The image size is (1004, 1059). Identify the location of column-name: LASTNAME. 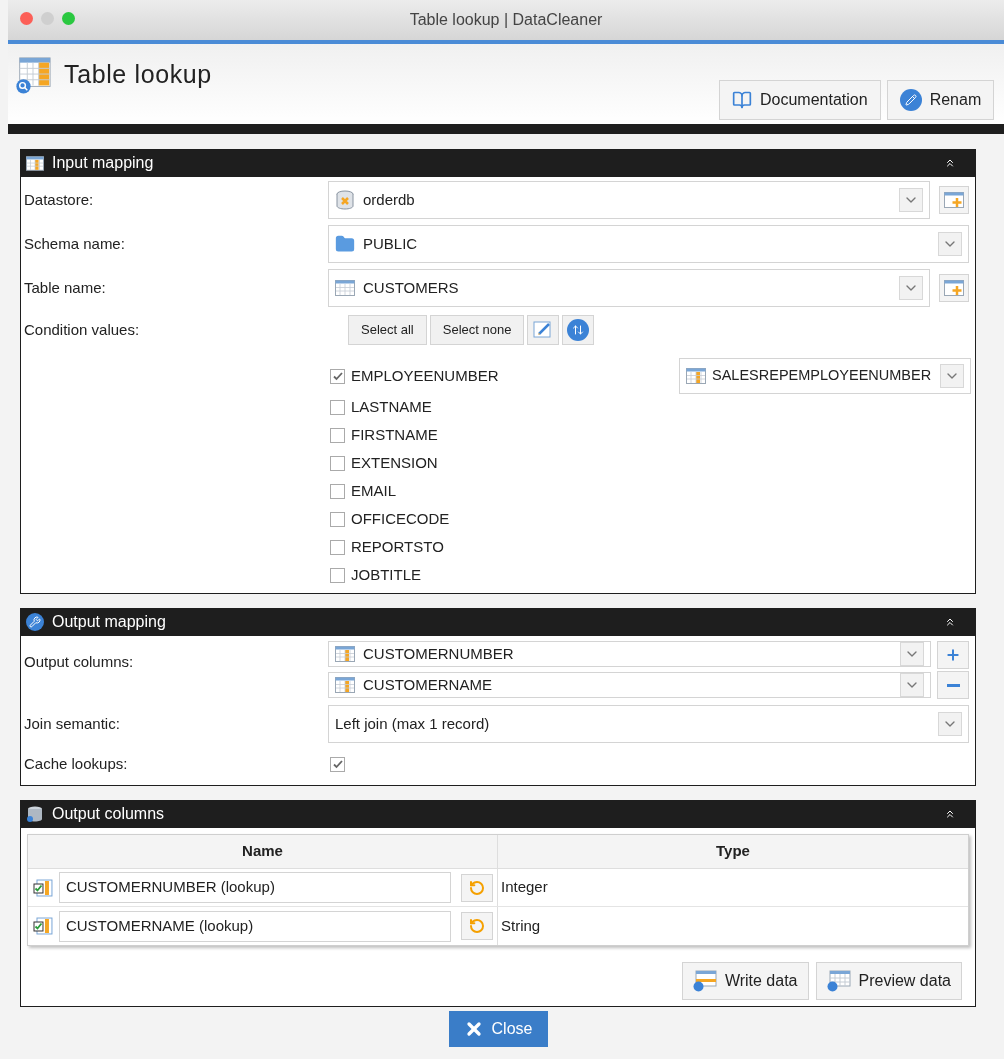
(391, 406).